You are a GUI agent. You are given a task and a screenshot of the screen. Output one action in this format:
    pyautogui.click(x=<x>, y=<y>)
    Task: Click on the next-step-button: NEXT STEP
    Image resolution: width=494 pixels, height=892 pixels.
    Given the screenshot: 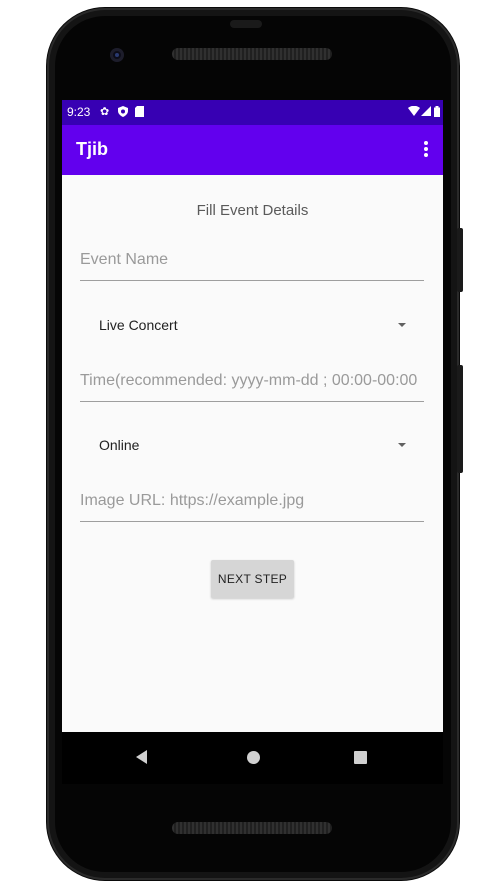 What is the action you would take?
    pyautogui.click(x=252, y=579)
    